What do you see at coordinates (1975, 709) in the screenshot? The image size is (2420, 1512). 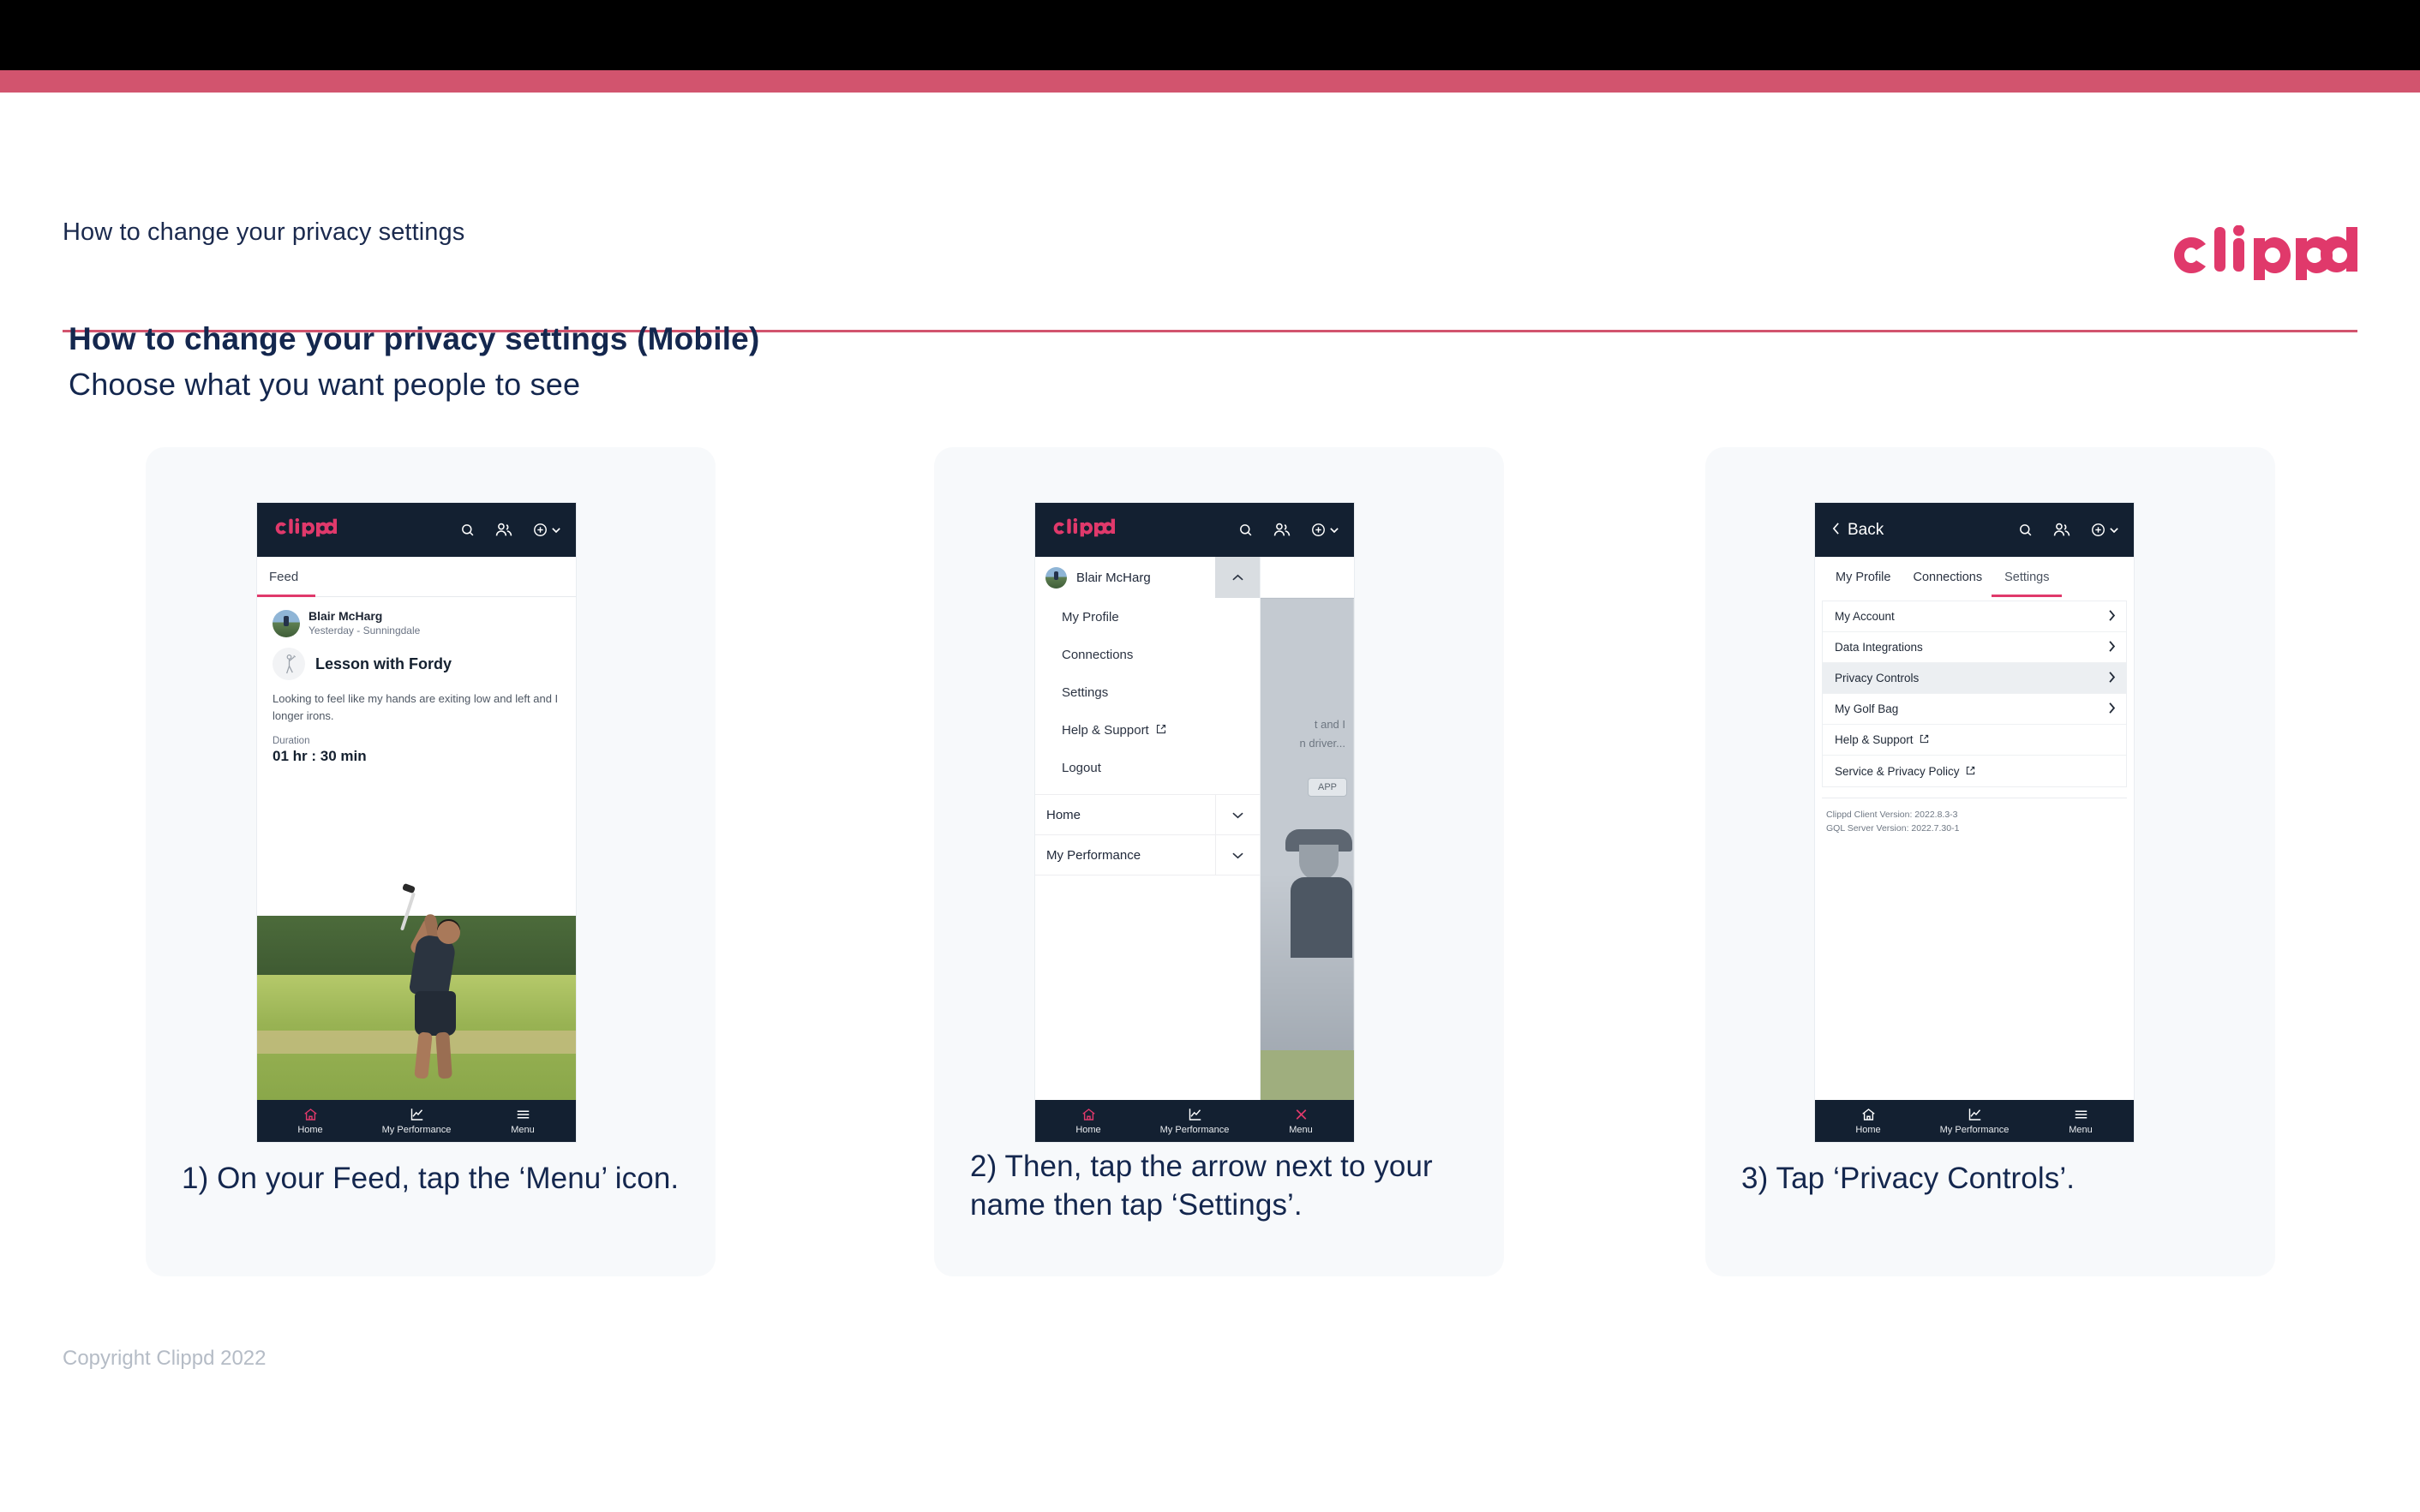 I see `settings-item-my-golf-bag: My Golf Bag` at bounding box center [1975, 709].